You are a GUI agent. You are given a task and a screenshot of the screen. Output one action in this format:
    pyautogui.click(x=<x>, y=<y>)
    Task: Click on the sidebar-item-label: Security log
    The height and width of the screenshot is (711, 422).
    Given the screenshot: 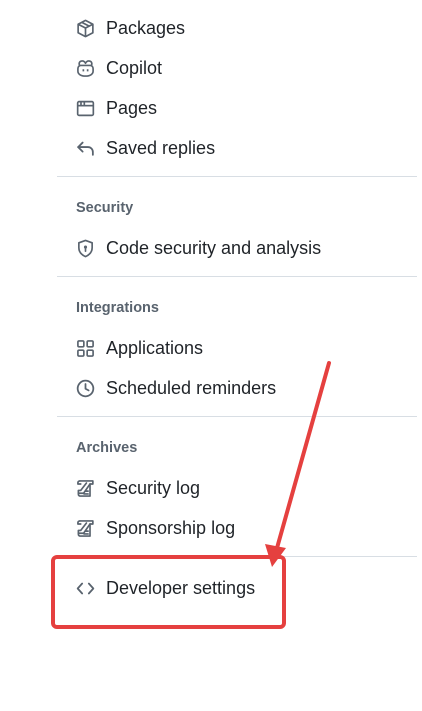 What is the action you would take?
    pyautogui.click(x=153, y=487)
    